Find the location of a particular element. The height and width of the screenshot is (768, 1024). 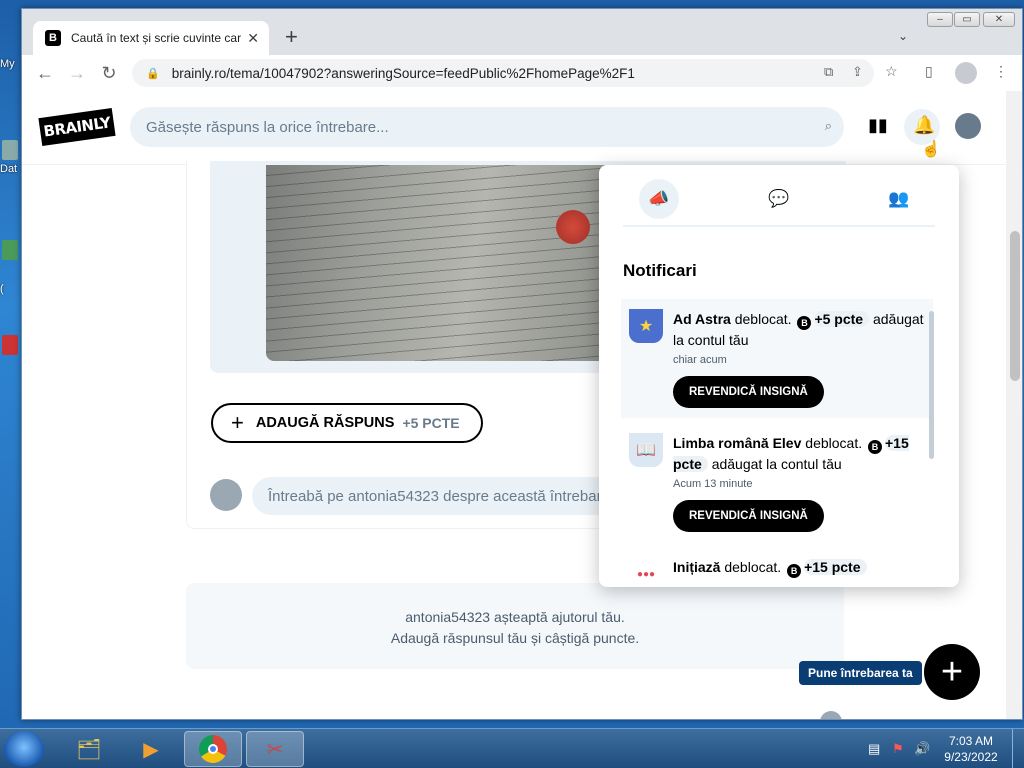

action-center-flag-icon: ⚑ is located at coordinates (898, 749).